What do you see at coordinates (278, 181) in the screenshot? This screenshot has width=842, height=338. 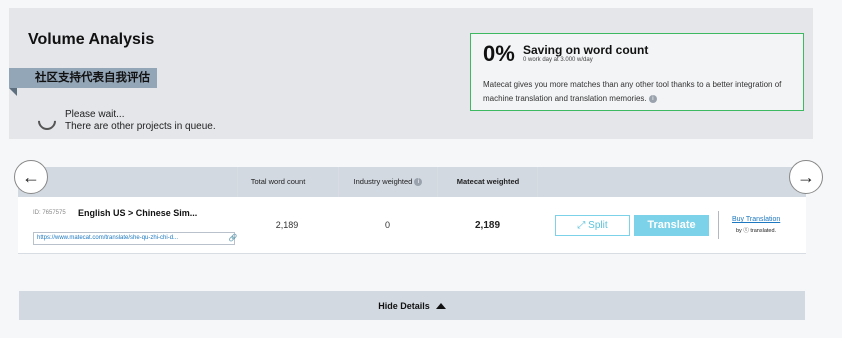 I see `header-total-word-count: Total word count` at bounding box center [278, 181].